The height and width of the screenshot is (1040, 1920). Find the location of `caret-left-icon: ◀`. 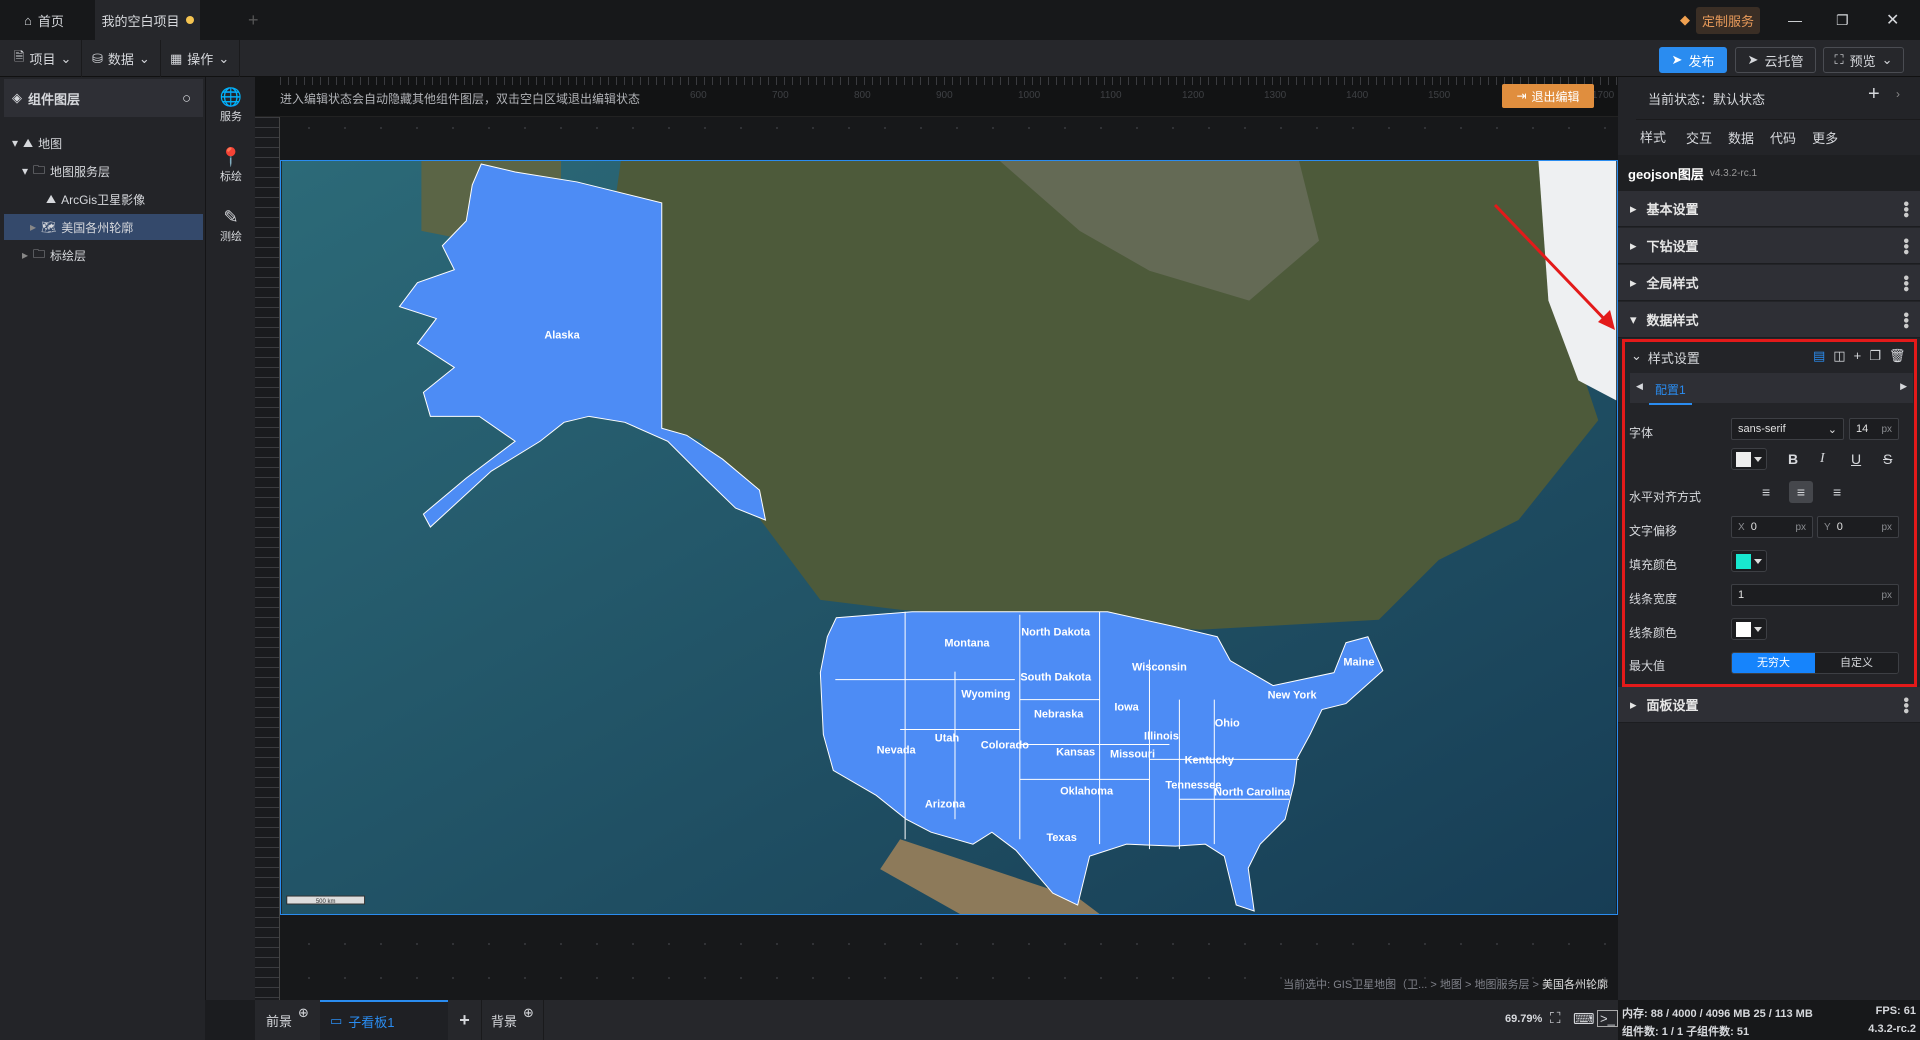

caret-left-icon: ◀ is located at coordinates (1639, 386).